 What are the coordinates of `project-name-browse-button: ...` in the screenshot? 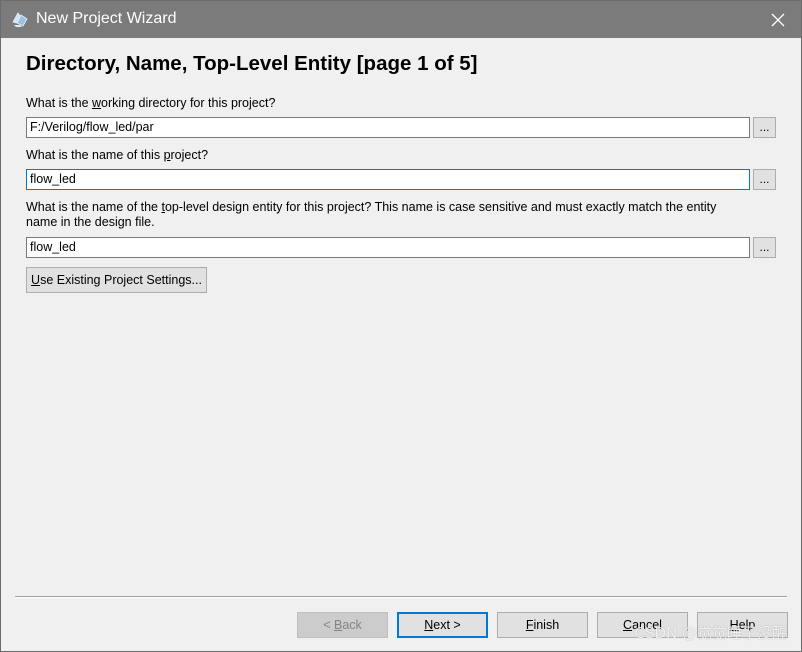 It's located at (764, 179).